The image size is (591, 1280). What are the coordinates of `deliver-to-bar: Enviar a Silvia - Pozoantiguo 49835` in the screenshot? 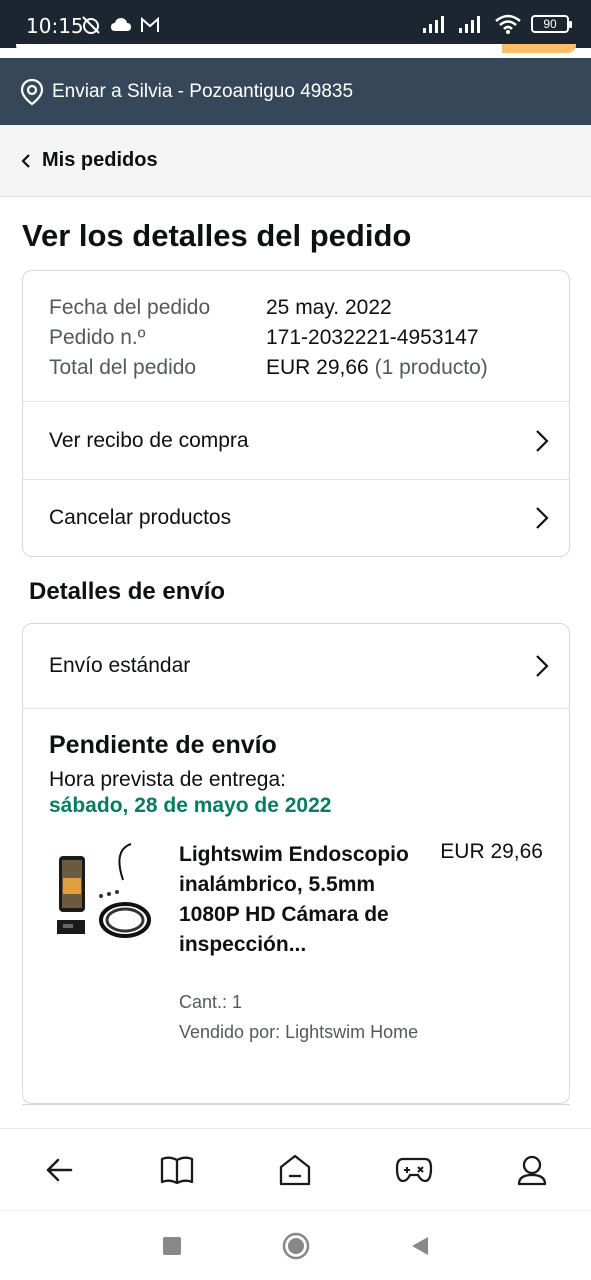 It's located at (295, 91).